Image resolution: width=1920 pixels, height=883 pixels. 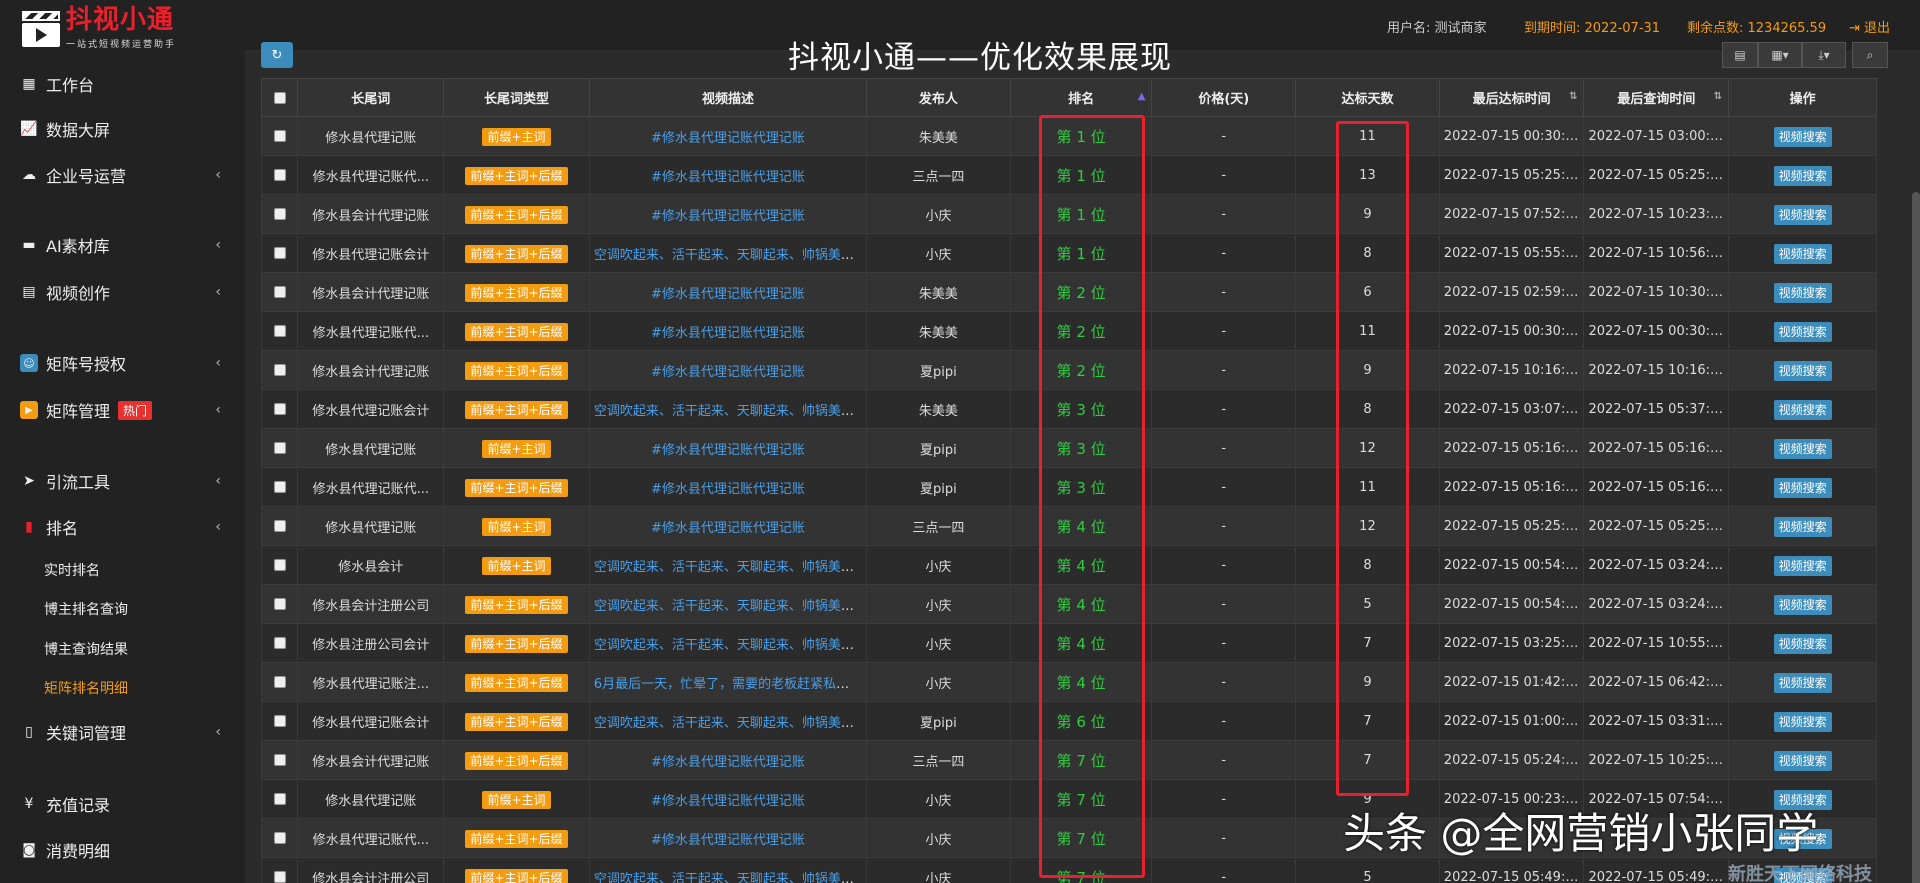 What do you see at coordinates (122, 804) in the screenshot?
I see `sidebar-item-recharge: ¥ 充值记录` at bounding box center [122, 804].